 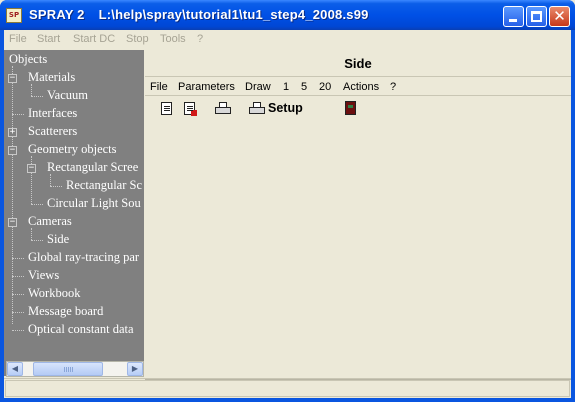 What do you see at coordinates (135, 369) in the screenshot?
I see `scroll-right-button: ▶` at bounding box center [135, 369].